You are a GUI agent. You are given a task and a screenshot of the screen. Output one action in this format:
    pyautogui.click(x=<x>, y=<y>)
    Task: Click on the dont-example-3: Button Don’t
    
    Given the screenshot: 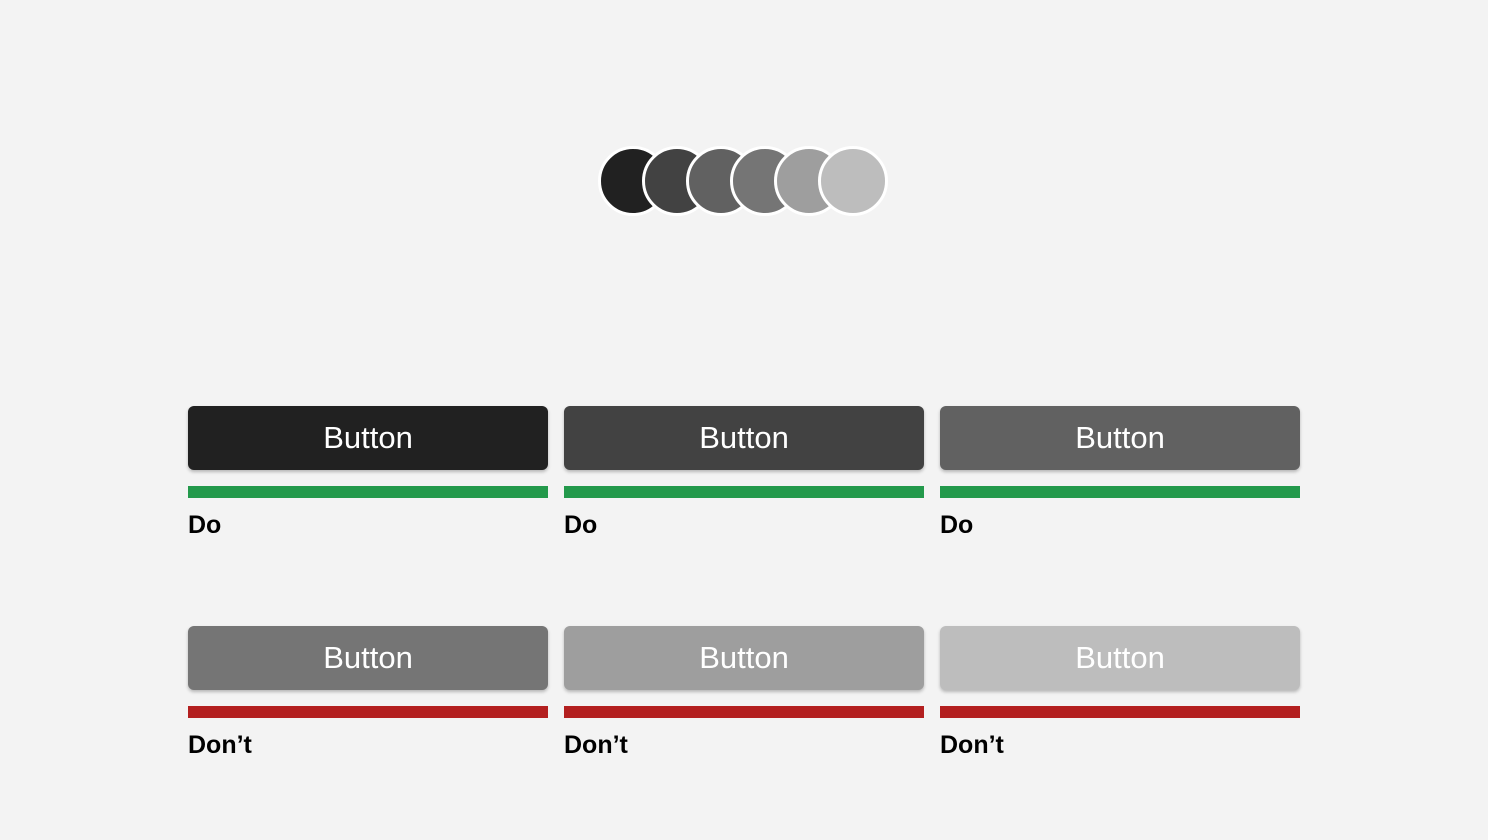 What is the action you would take?
    pyautogui.click(x=1120, y=693)
    